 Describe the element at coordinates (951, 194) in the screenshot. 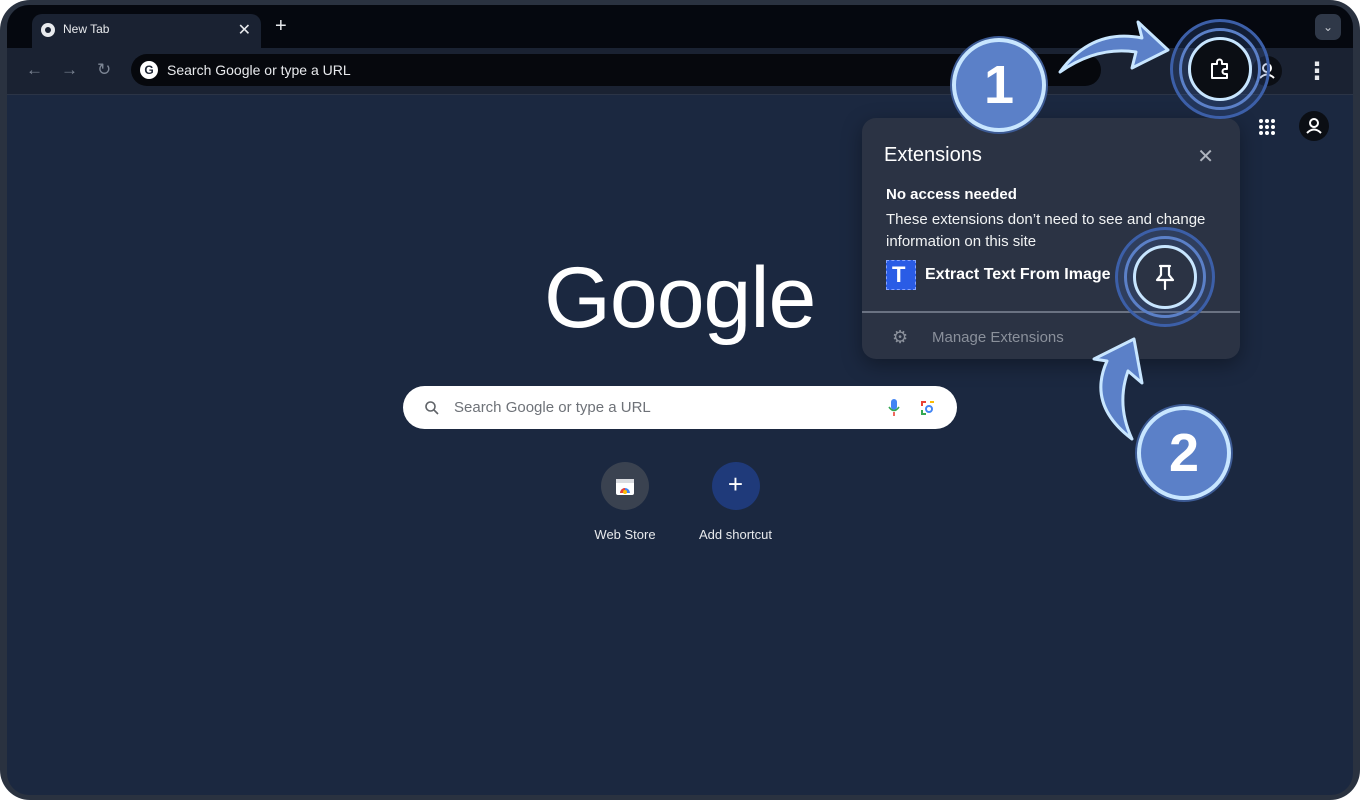

I see `section-heading: No access needed` at that location.